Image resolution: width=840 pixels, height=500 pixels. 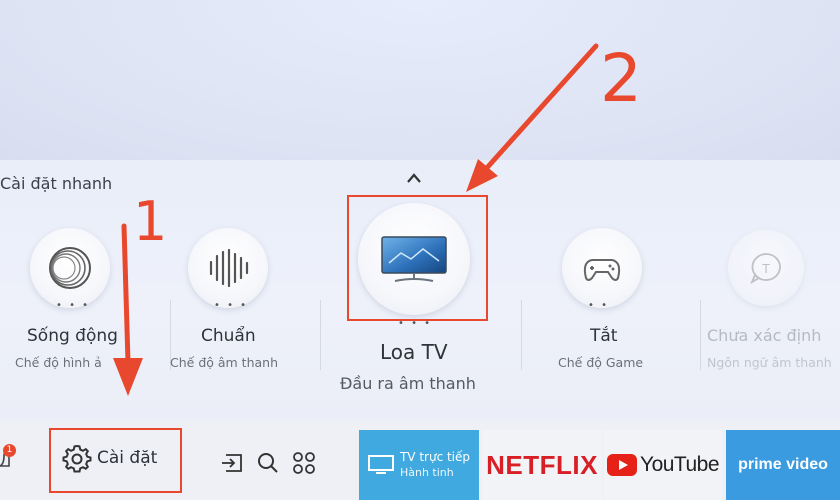 I want to click on annotation-number-1: 1, so click(x=150, y=221).